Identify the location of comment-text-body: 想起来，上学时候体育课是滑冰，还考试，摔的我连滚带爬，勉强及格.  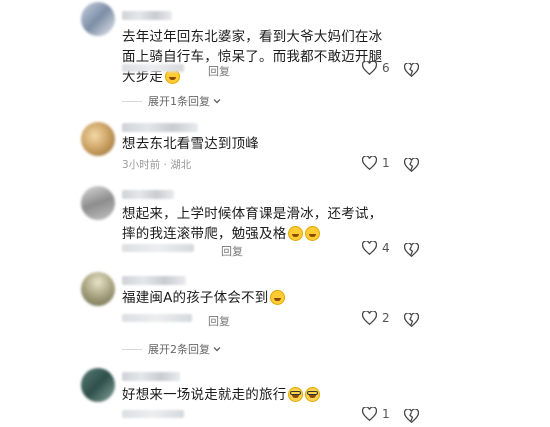
(252, 224).